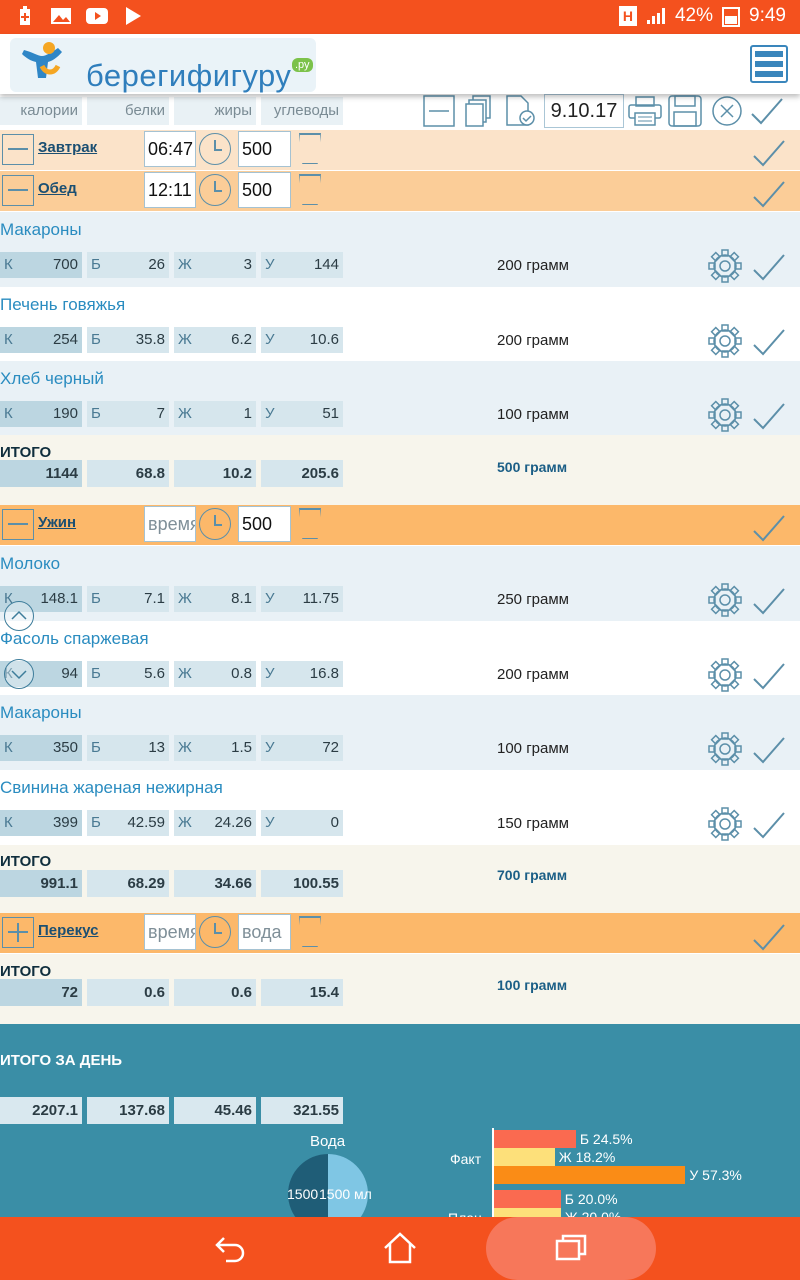  Describe the element at coordinates (57, 188) in the screenshot. I see `meal-name: Обед` at that location.